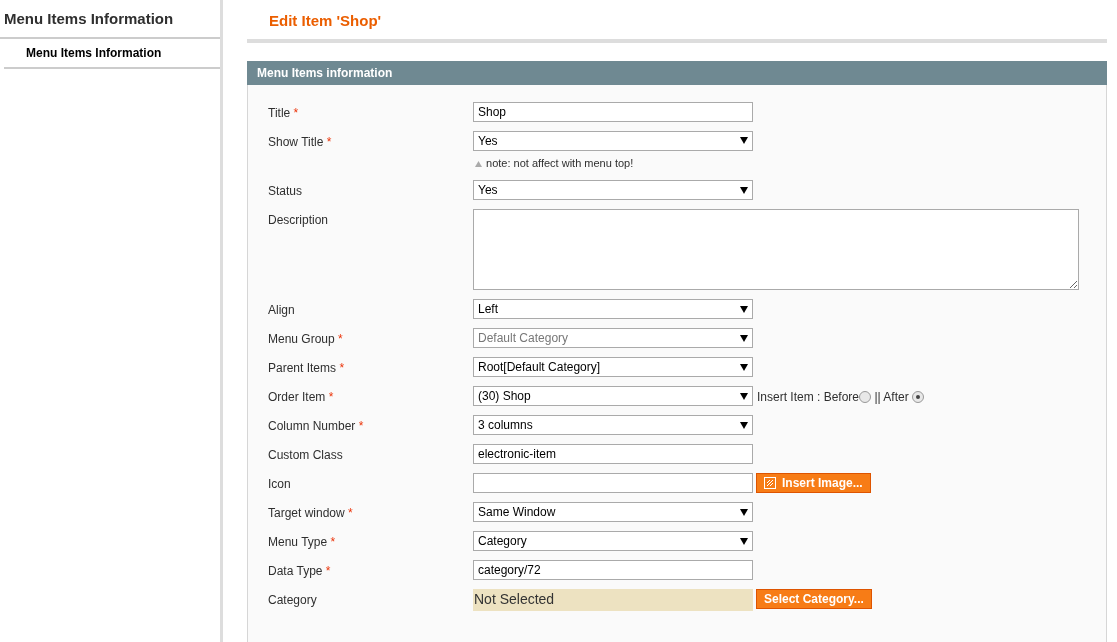 This screenshot has height=642, width=1117. I want to click on field-label: Menu Type *, so click(302, 542).